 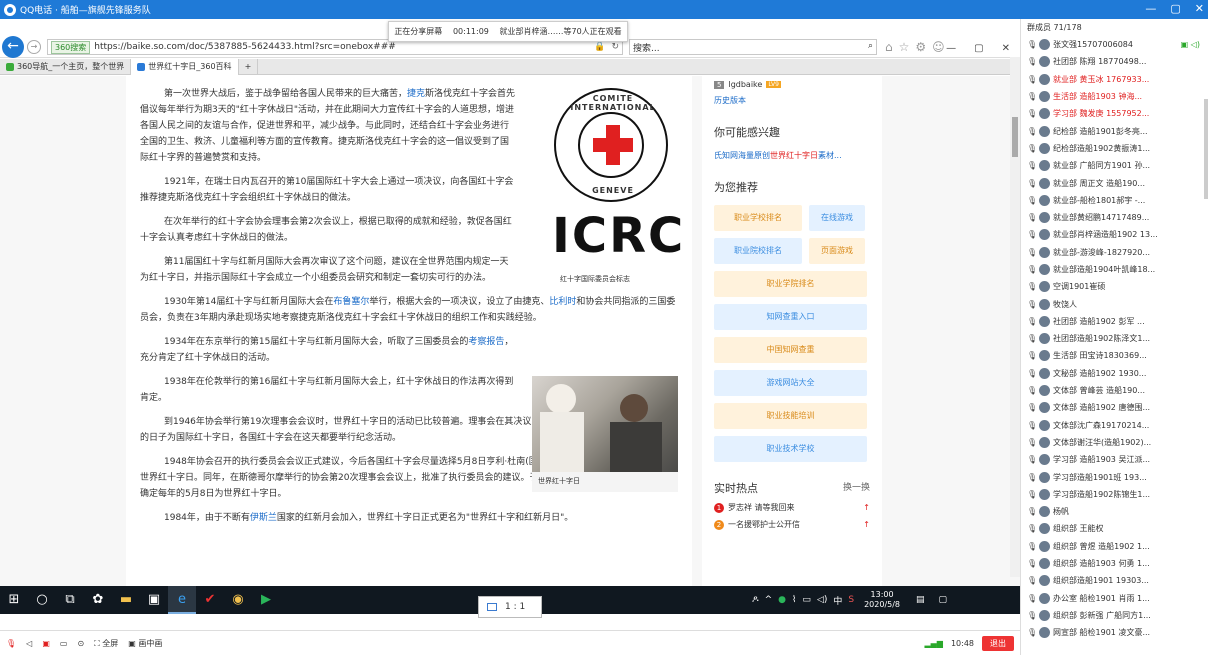 I want to click on search-icon: ⌕, so click(x=870, y=47).